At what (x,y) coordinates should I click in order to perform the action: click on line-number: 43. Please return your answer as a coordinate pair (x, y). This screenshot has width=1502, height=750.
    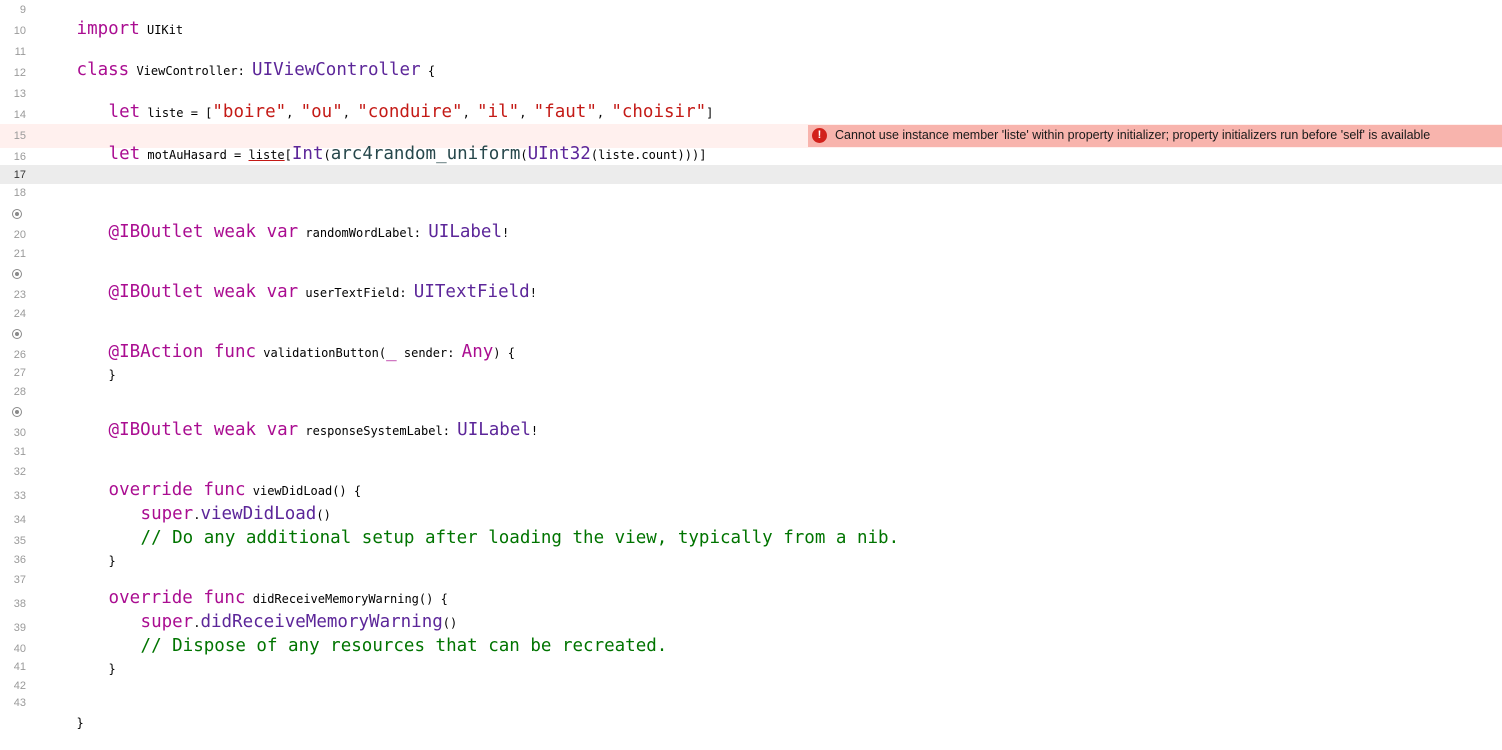
    Looking at the image, I should click on (19, 703).